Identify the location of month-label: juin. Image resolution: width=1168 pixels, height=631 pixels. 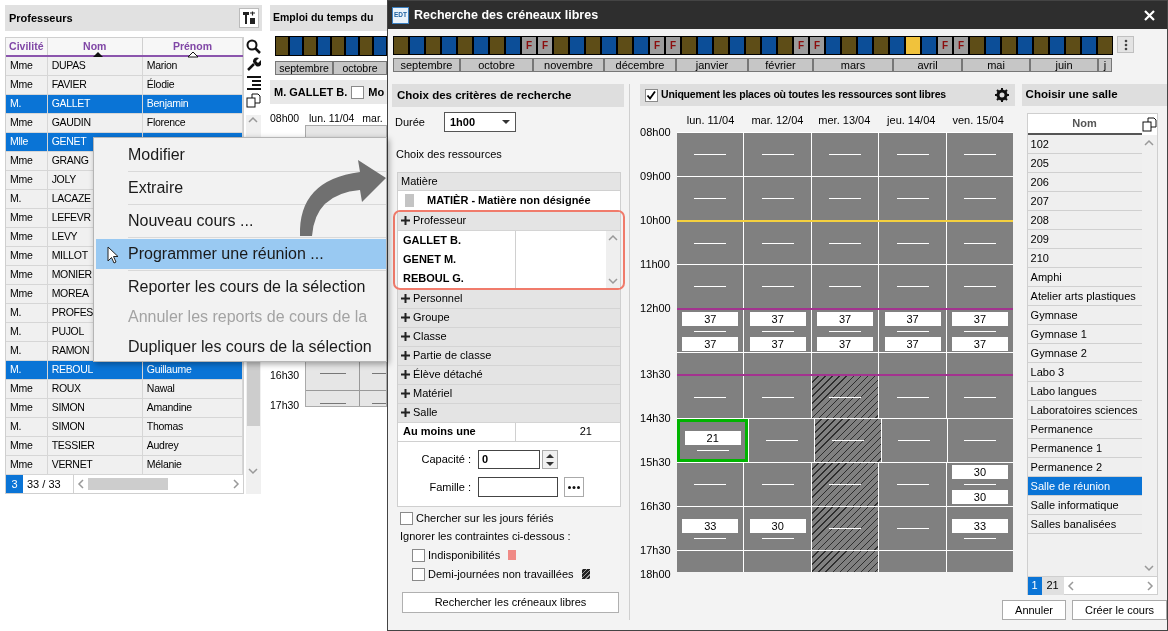
(1064, 65).